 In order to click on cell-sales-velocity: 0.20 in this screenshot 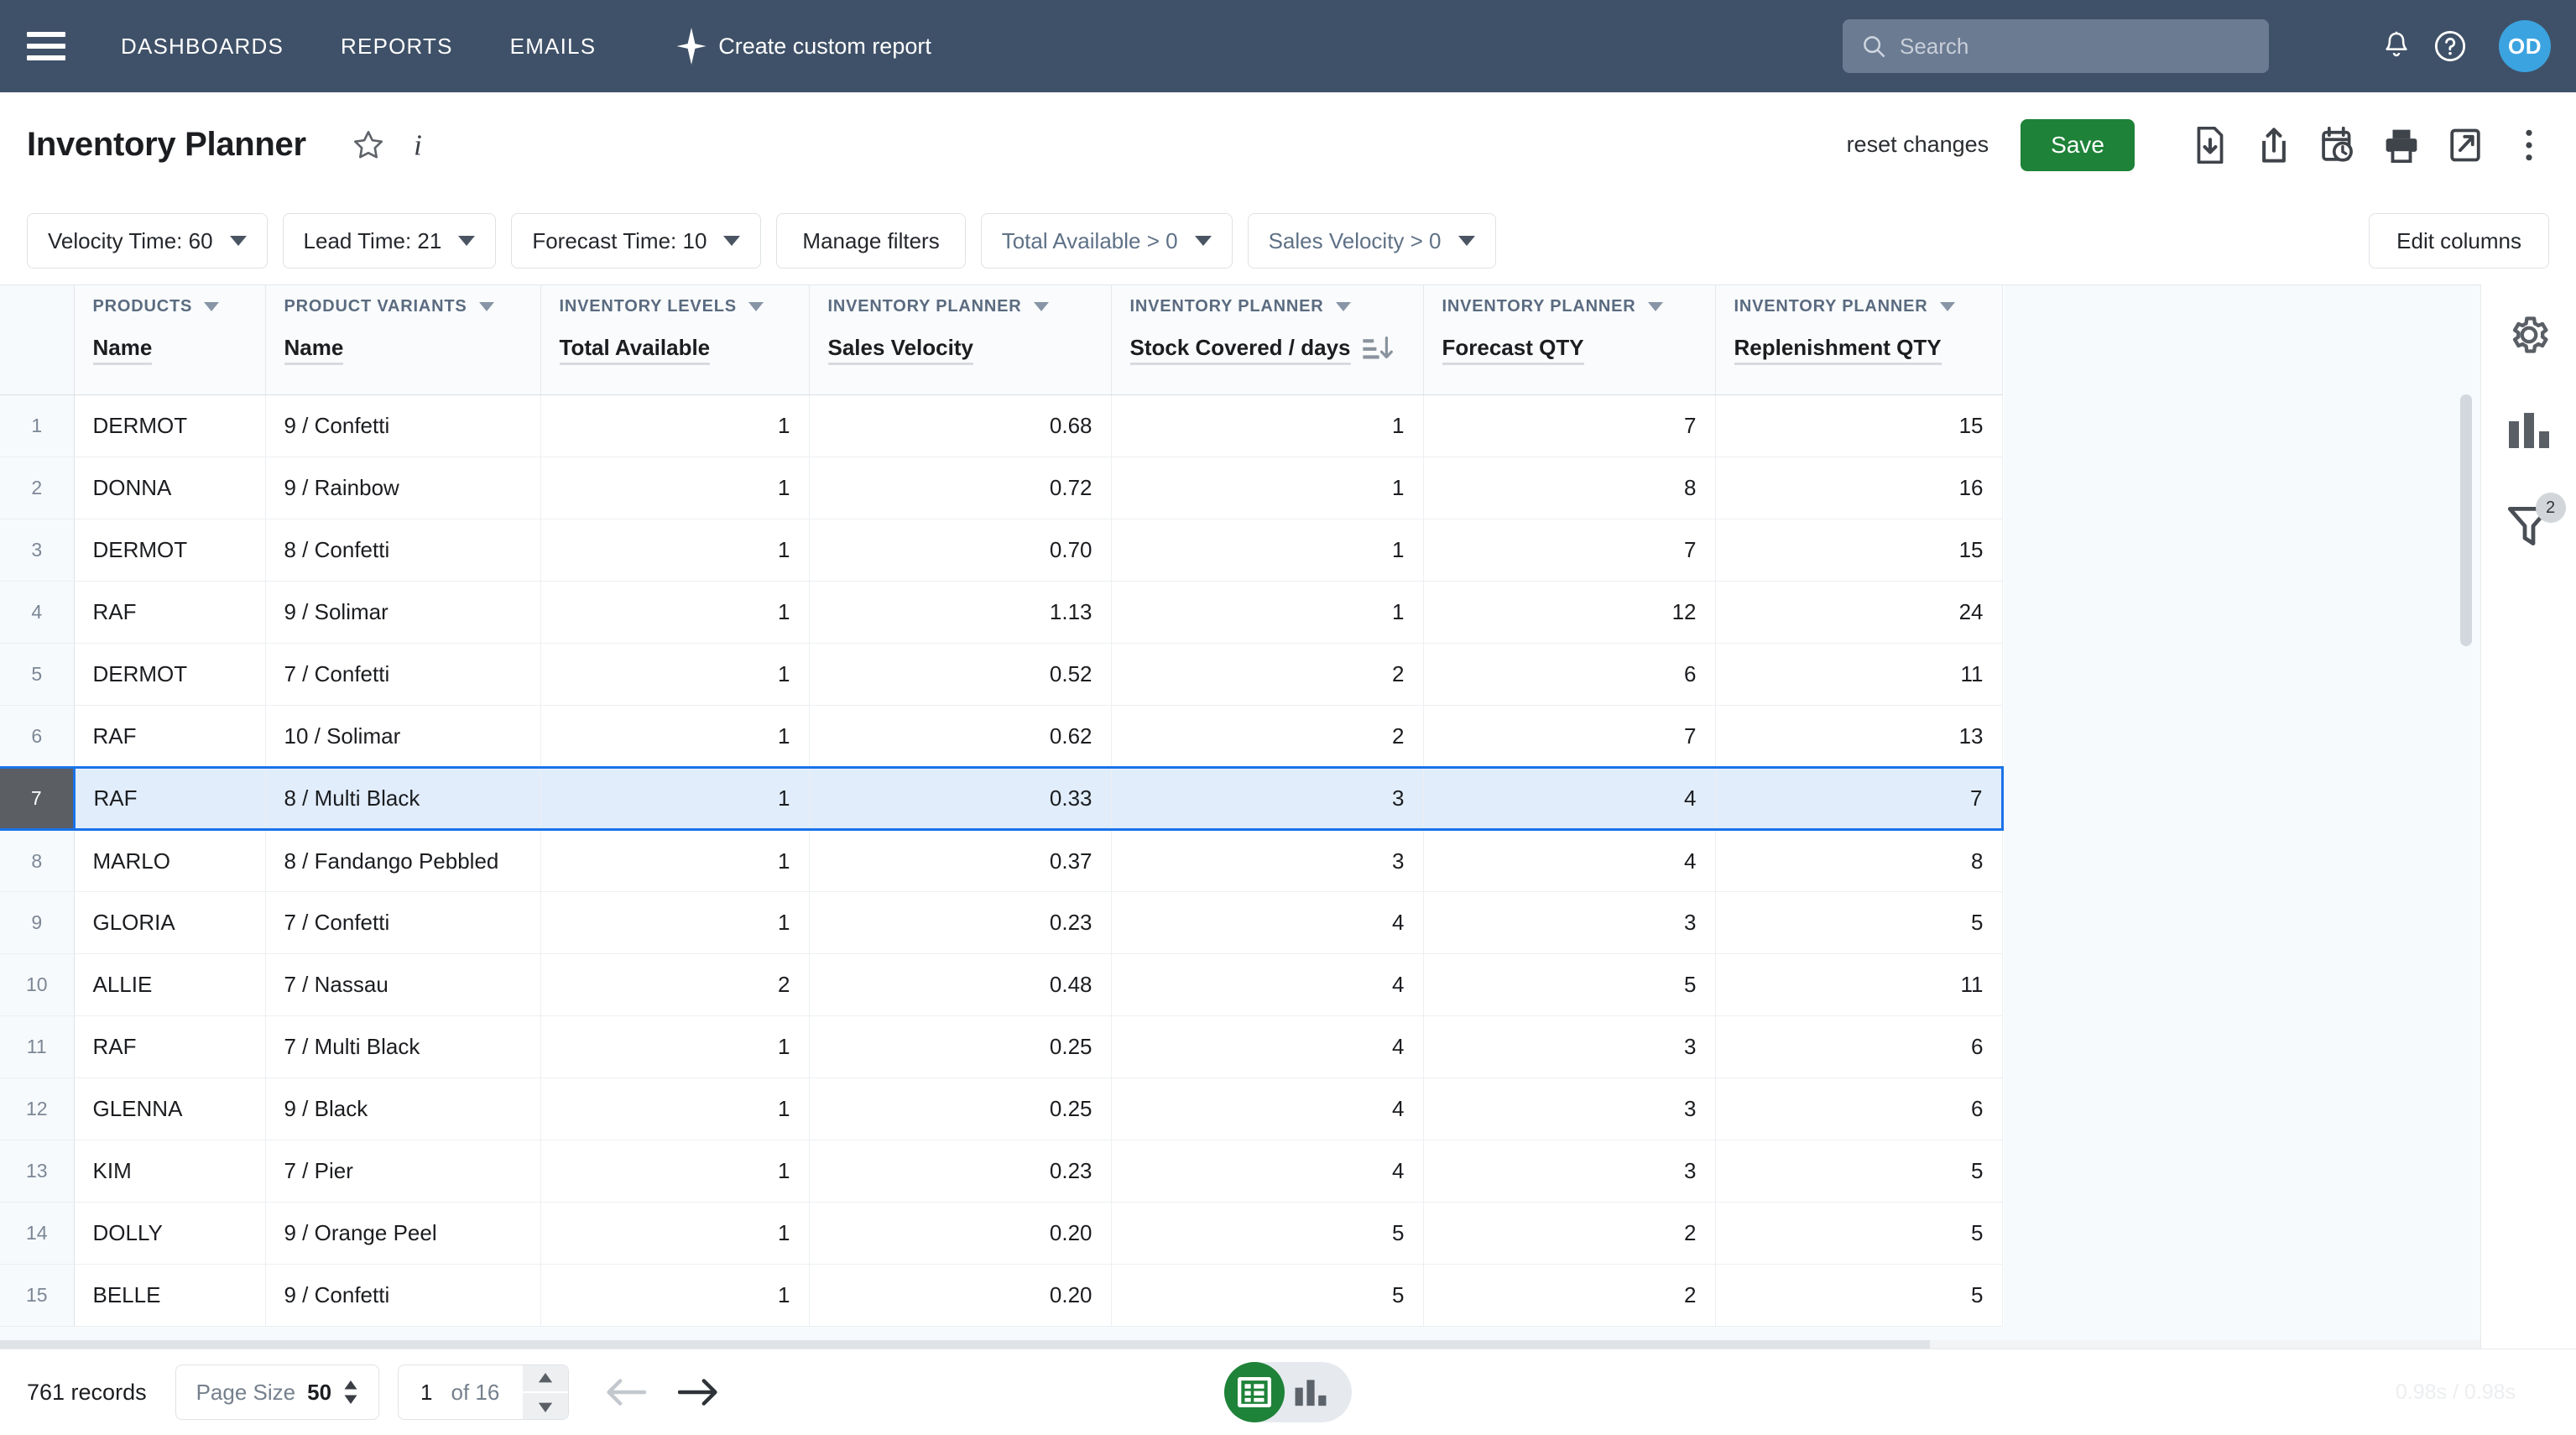, I will do `click(960, 1295)`.